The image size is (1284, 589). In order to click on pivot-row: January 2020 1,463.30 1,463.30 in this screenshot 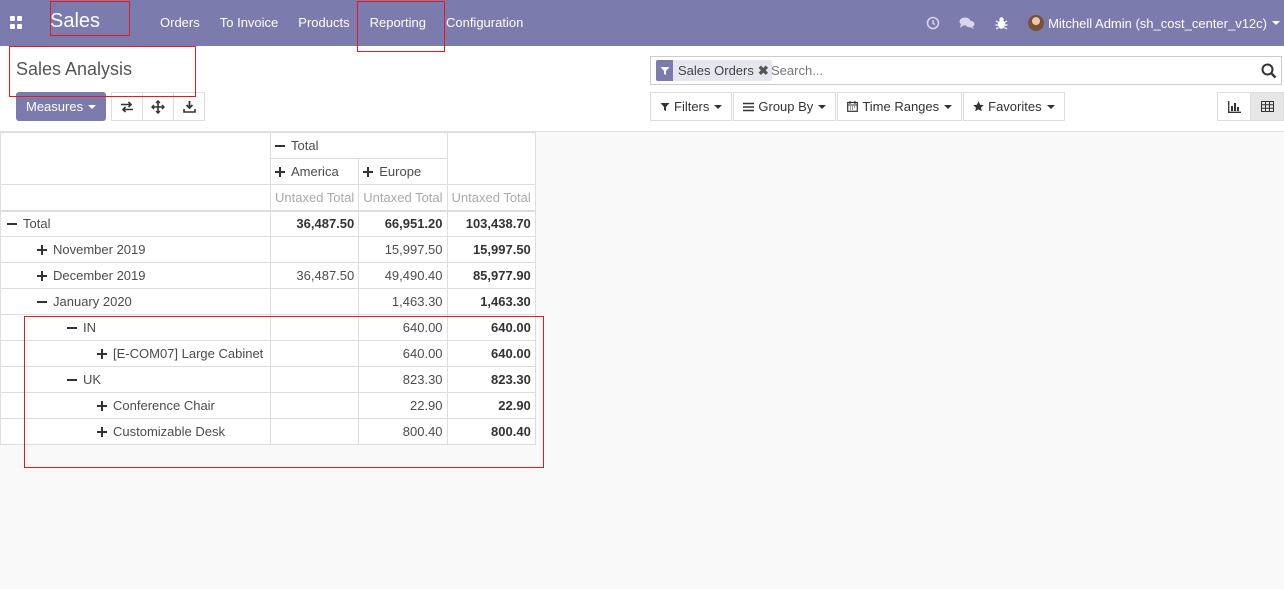, I will do `click(268, 301)`.